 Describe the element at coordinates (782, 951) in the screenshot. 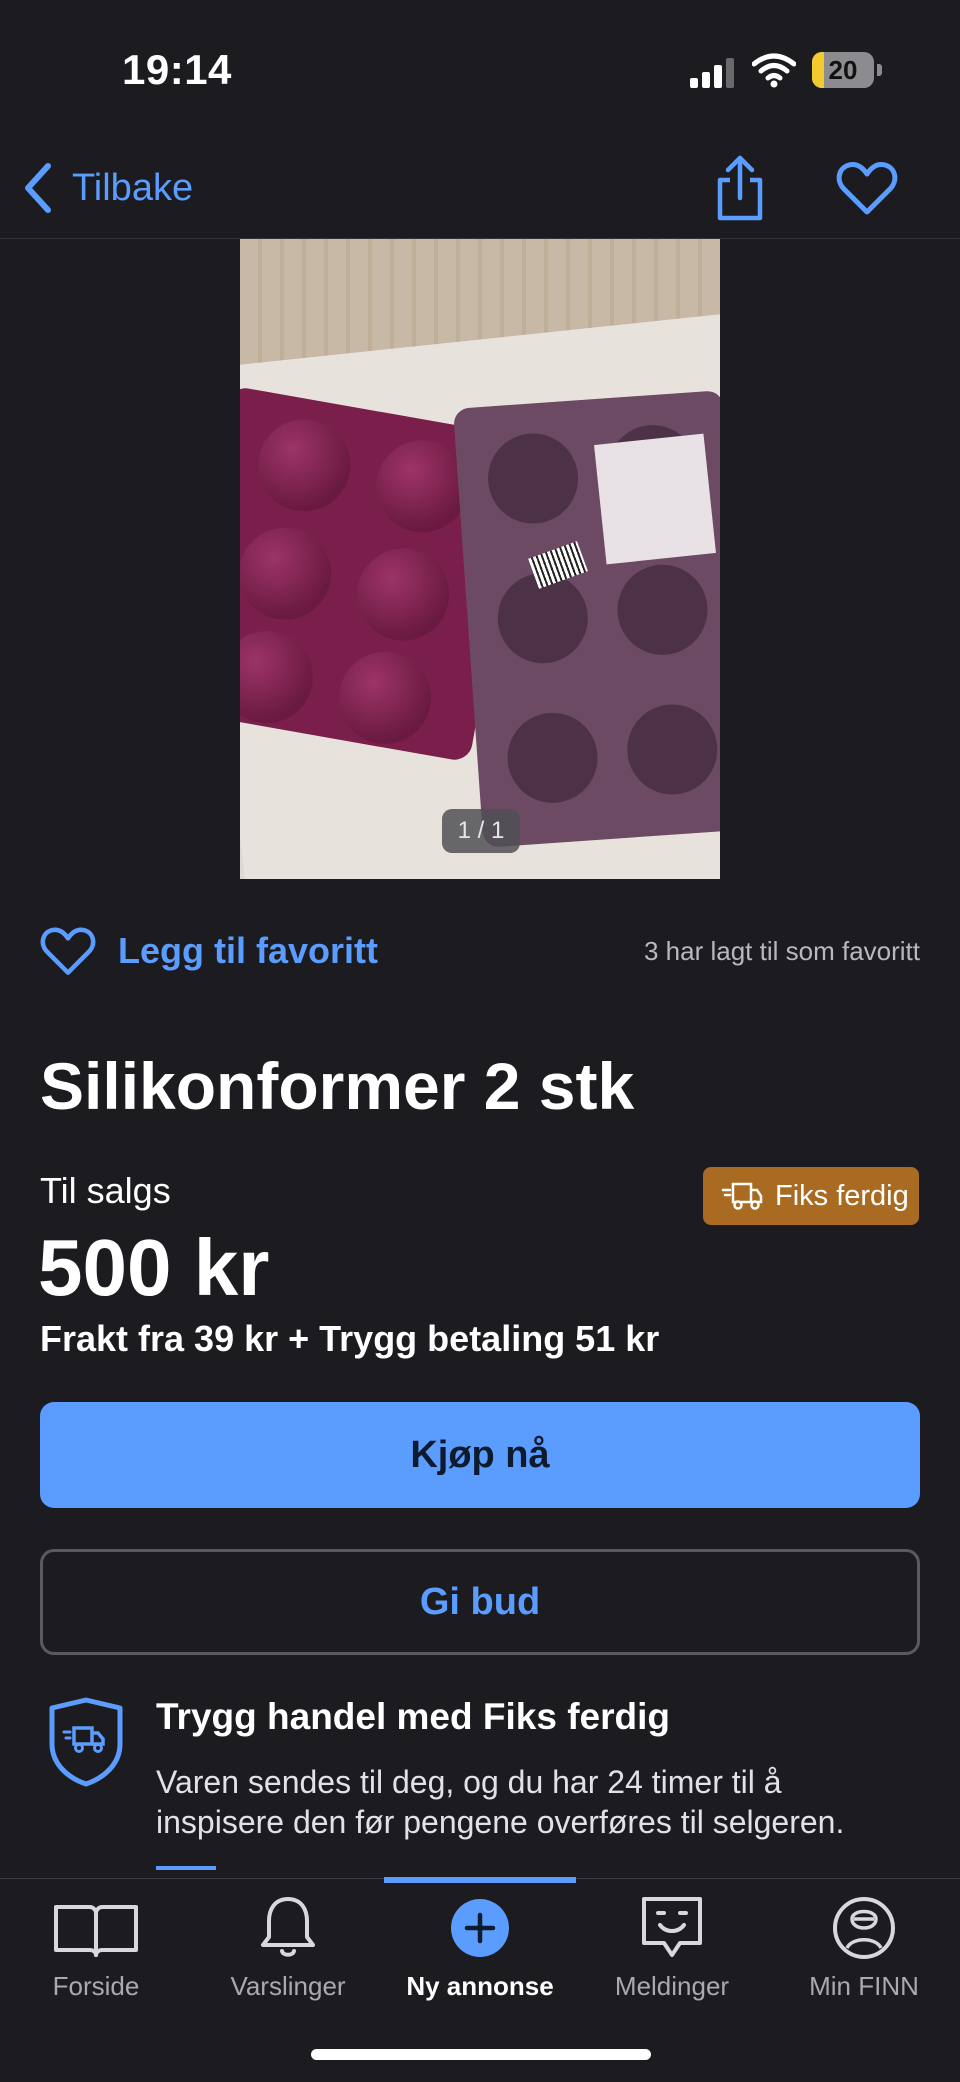

I see `favorite-count: 3 har lagt til som favoritt` at that location.